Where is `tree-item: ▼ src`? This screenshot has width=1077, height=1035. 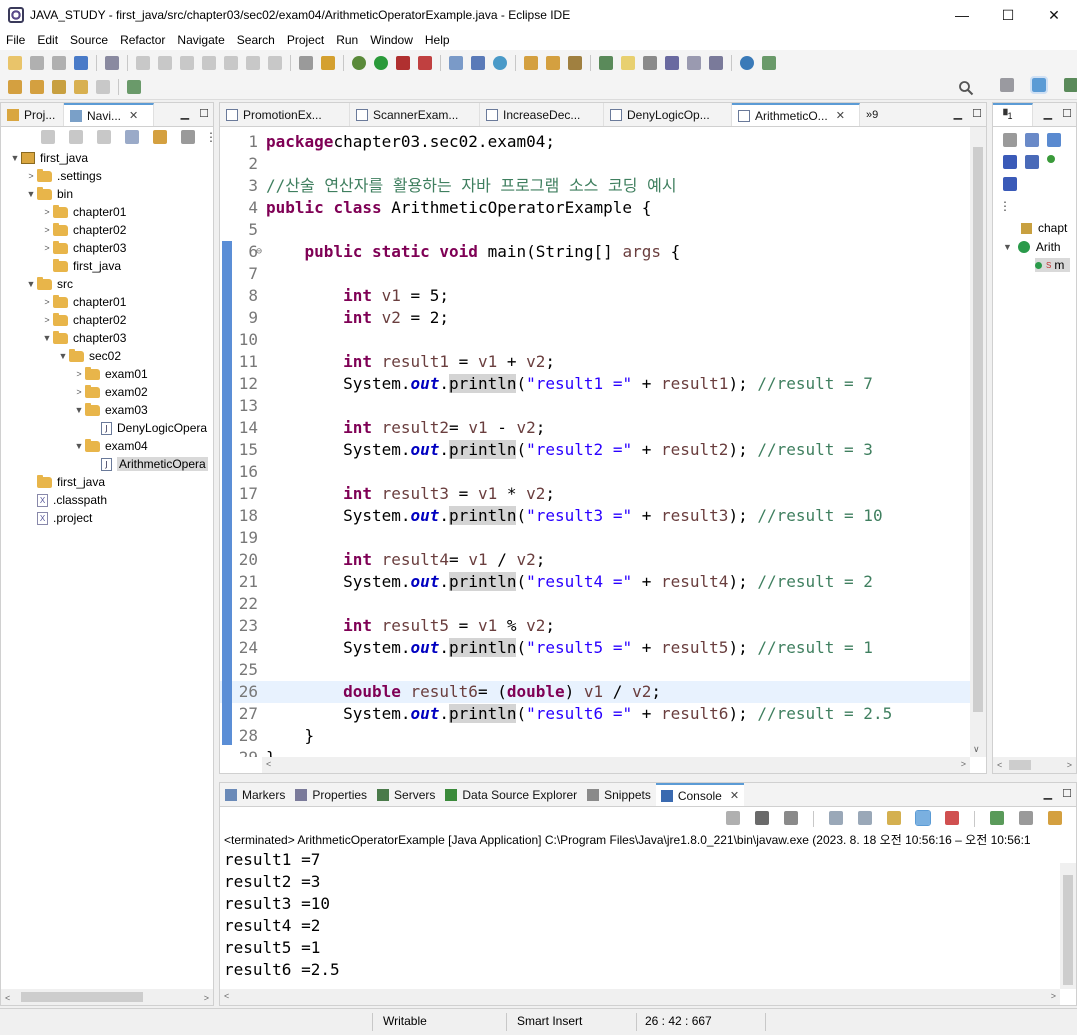
tree-item: ▼ src is located at coordinates (107, 284).